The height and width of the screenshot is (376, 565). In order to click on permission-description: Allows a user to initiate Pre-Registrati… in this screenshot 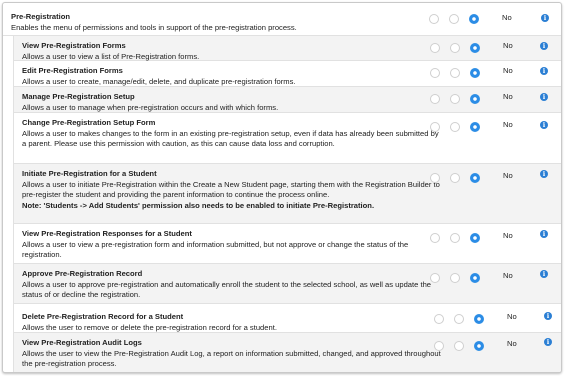, I will do `click(231, 189)`.